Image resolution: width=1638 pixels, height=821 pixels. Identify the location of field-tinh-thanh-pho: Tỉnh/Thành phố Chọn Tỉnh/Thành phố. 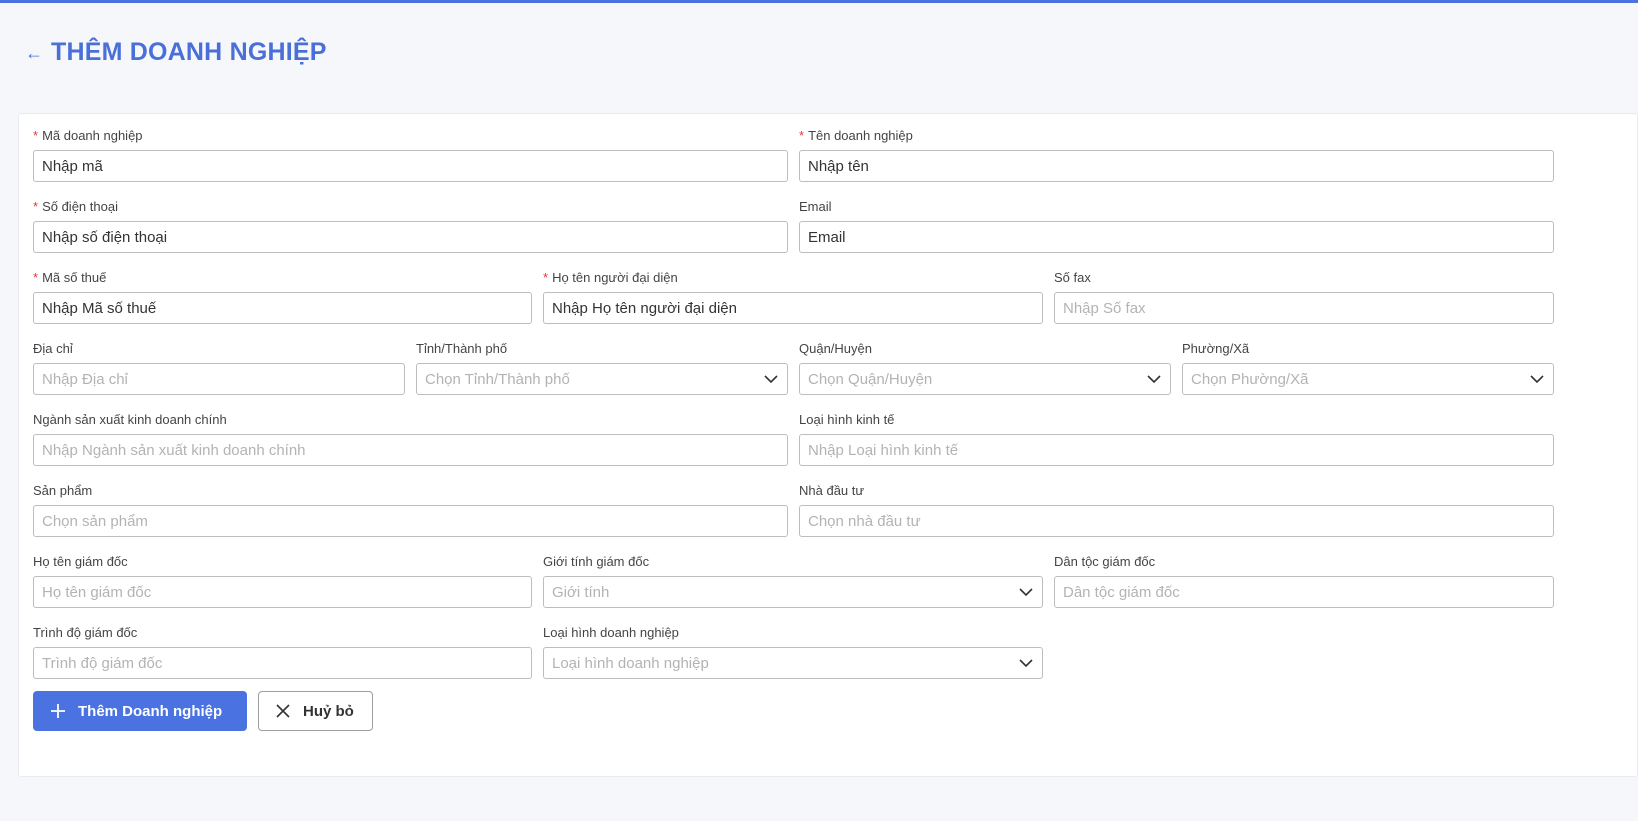
(602, 367).